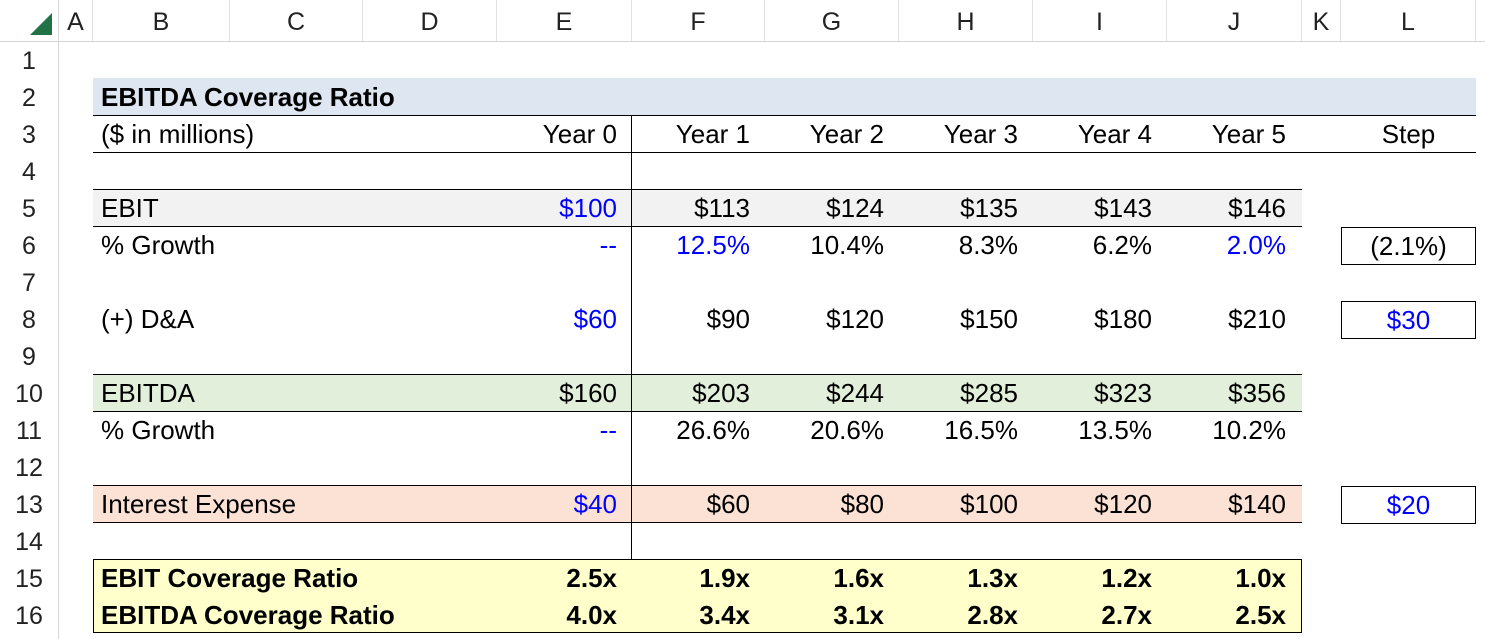 The width and height of the screenshot is (1485, 639). I want to click on row-header-2: 2, so click(29, 98).